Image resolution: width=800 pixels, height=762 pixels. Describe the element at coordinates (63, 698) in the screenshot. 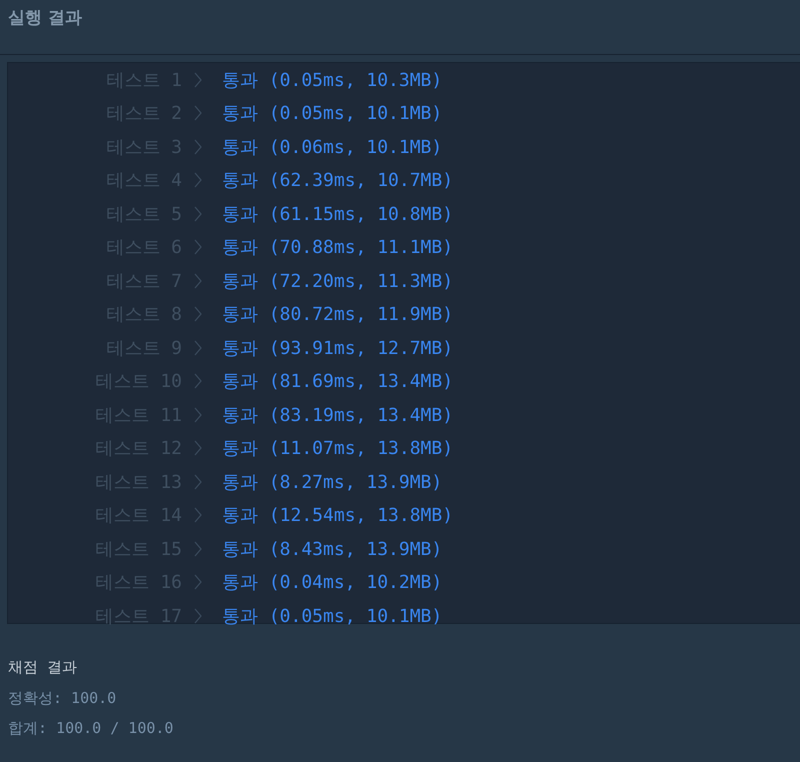

I see `score-text: 정확성: 100.0` at that location.